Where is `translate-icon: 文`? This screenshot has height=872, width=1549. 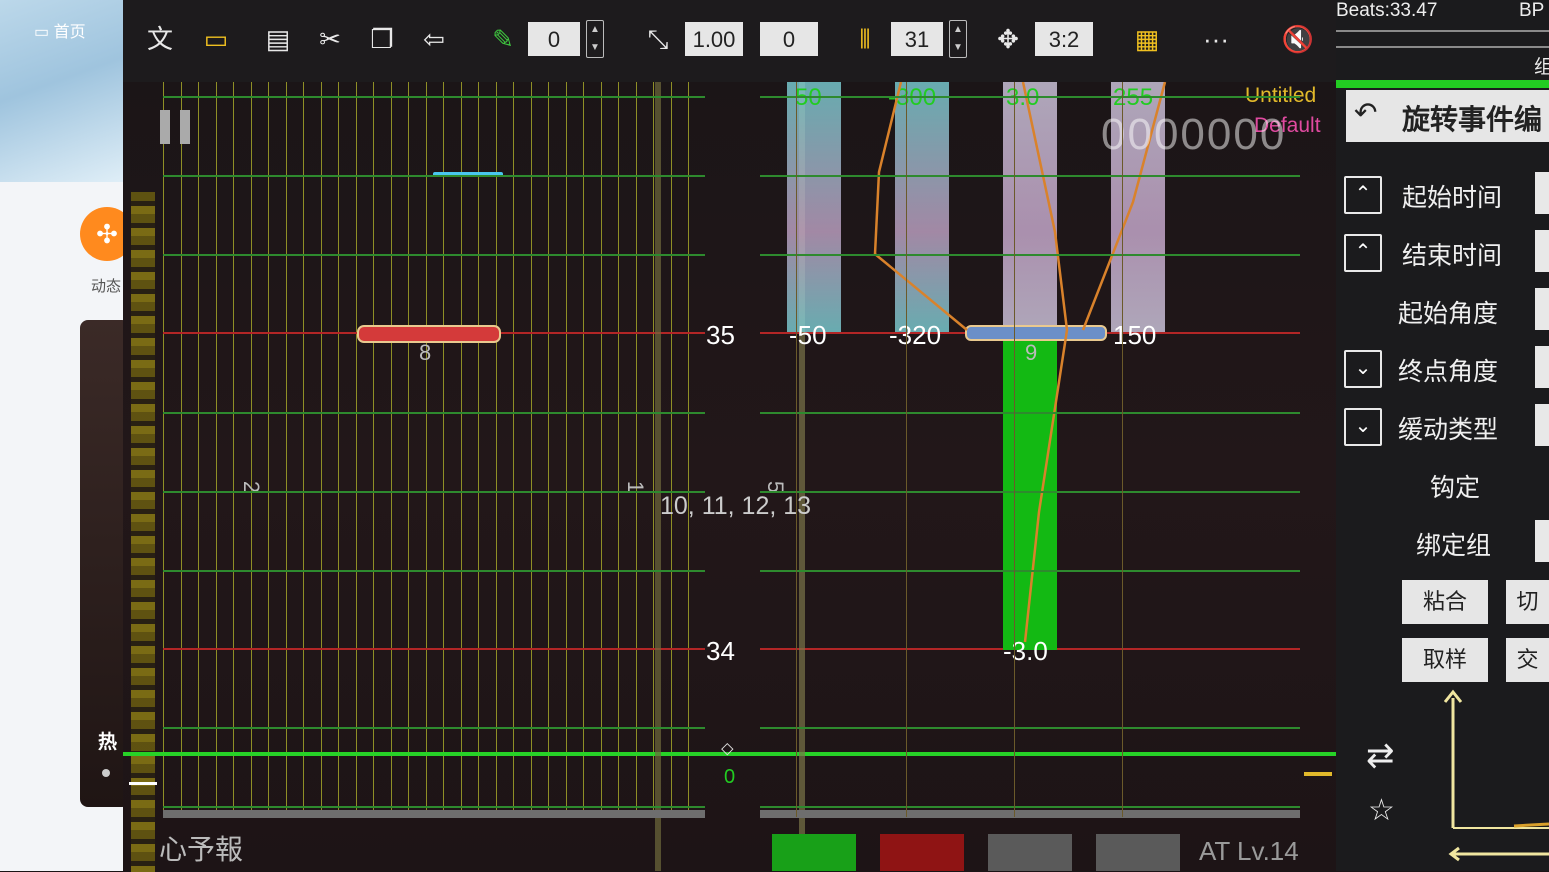
translate-icon: 文 is located at coordinates (160, 39).